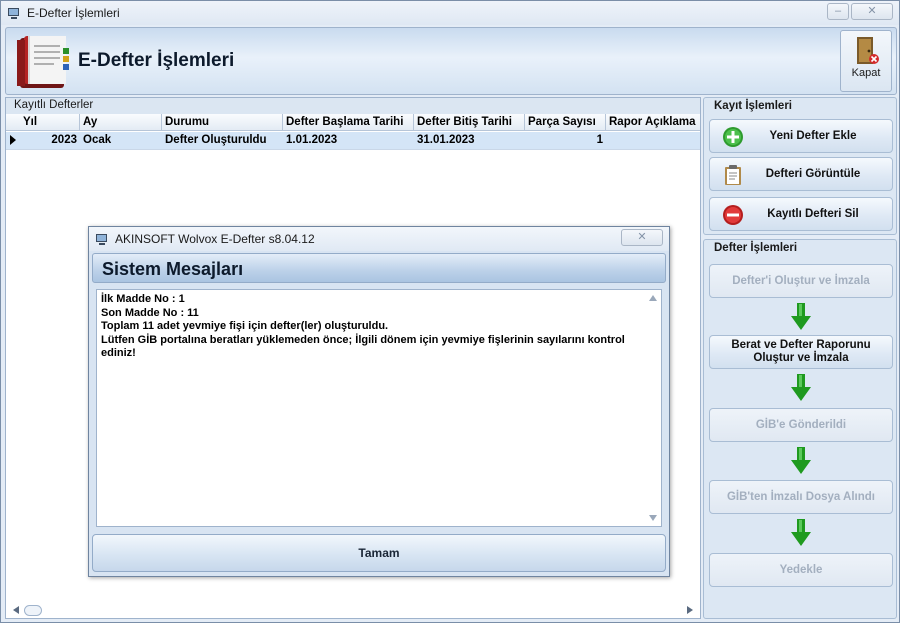 This screenshot has width=900, height=623. I want to click on exit-door-icon, so click(868, 50).